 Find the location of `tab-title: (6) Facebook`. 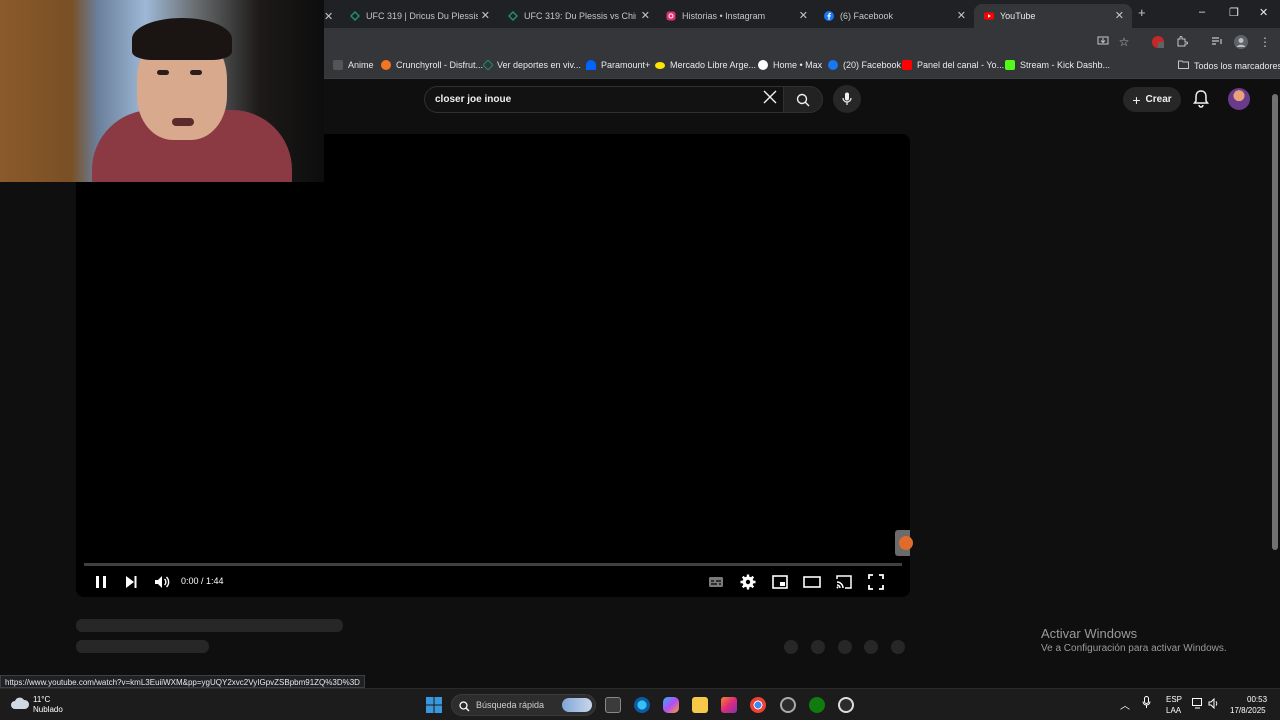

tab-title: (6) Facebook is located at coordinates (867, 16).